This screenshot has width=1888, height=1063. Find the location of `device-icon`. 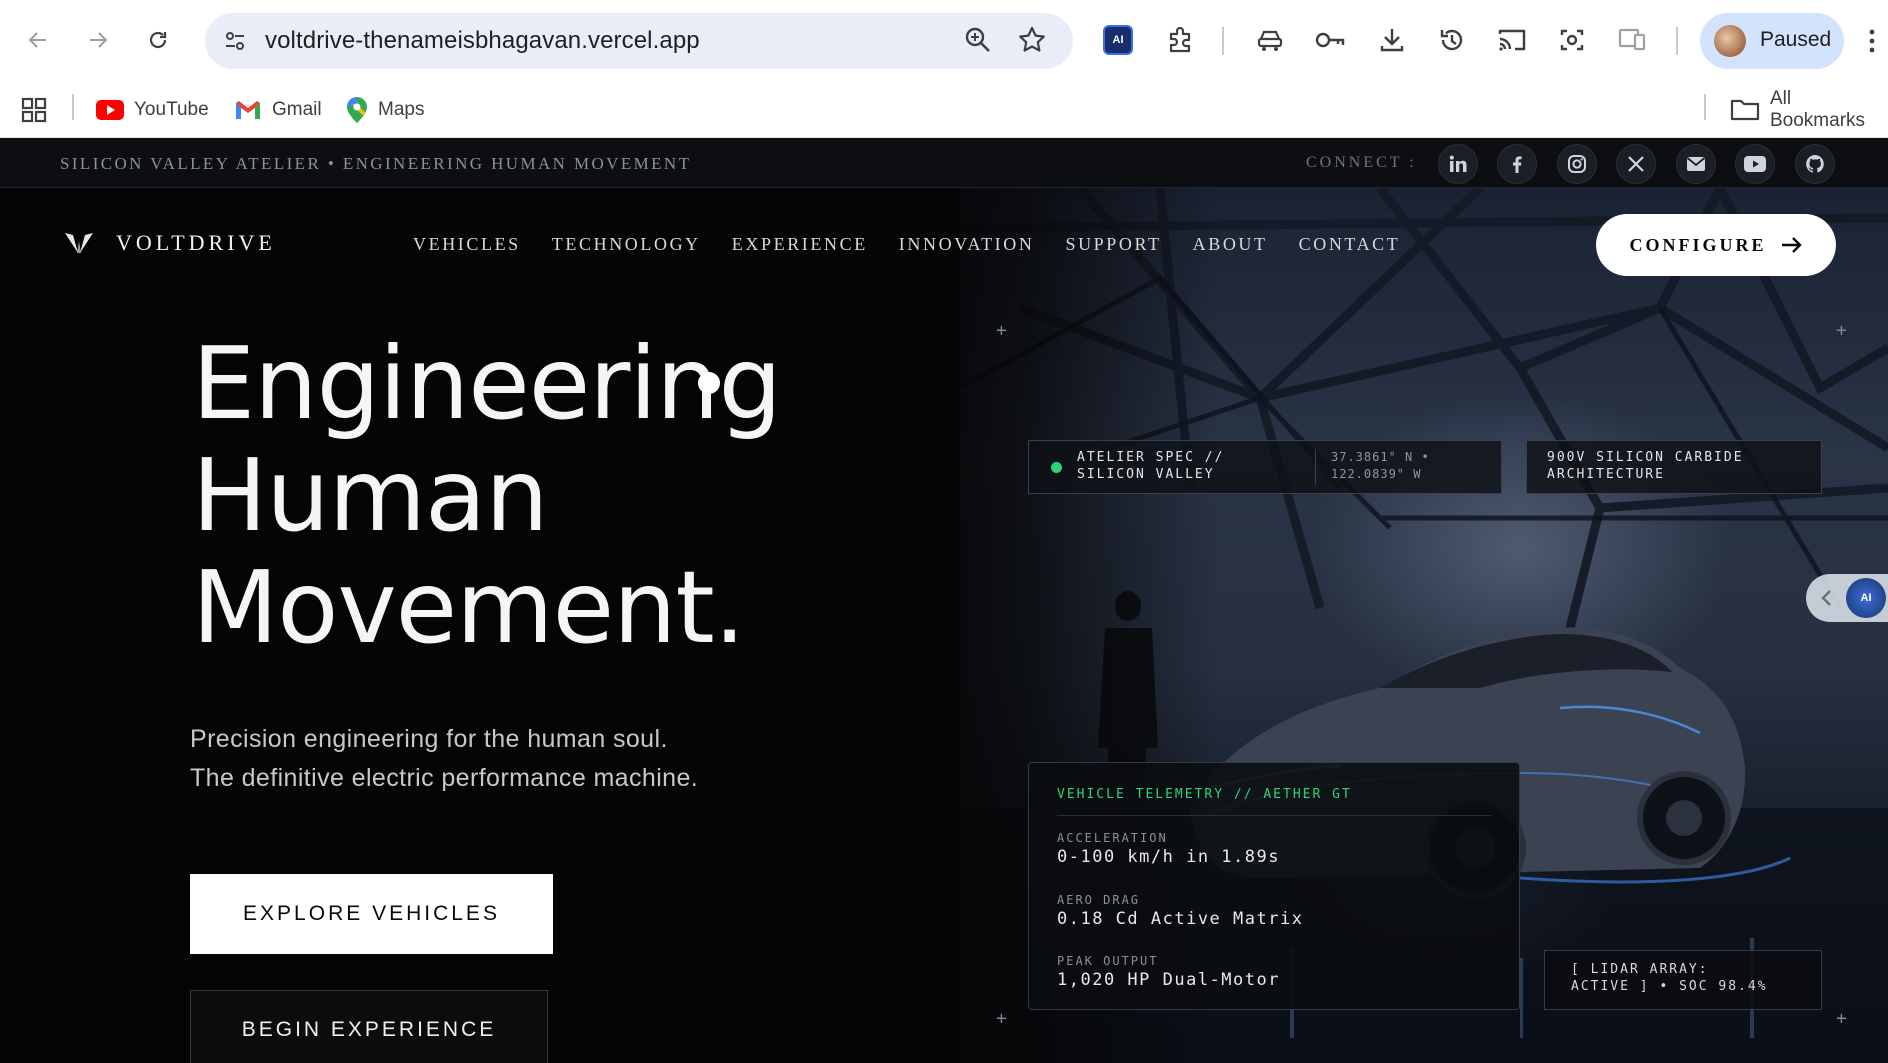

device-icon is located at coordinates (1632, 40).